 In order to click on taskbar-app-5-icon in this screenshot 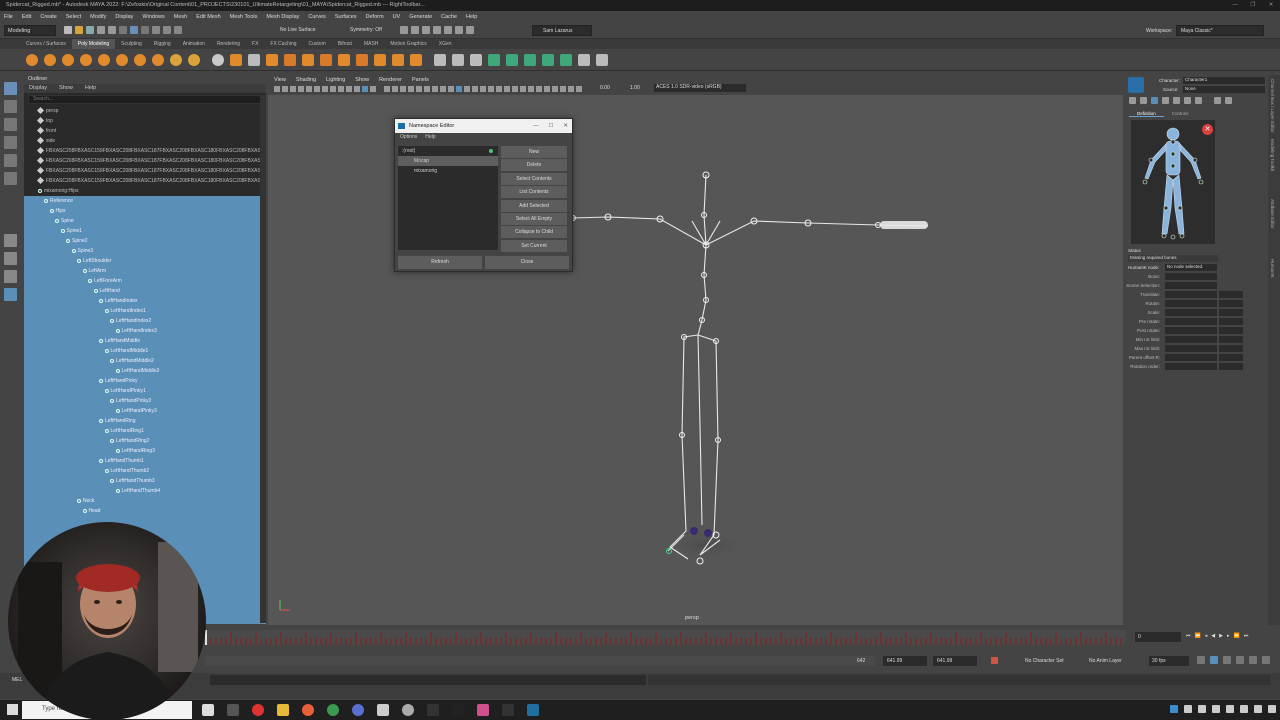, I will do `click(308, 710)`.